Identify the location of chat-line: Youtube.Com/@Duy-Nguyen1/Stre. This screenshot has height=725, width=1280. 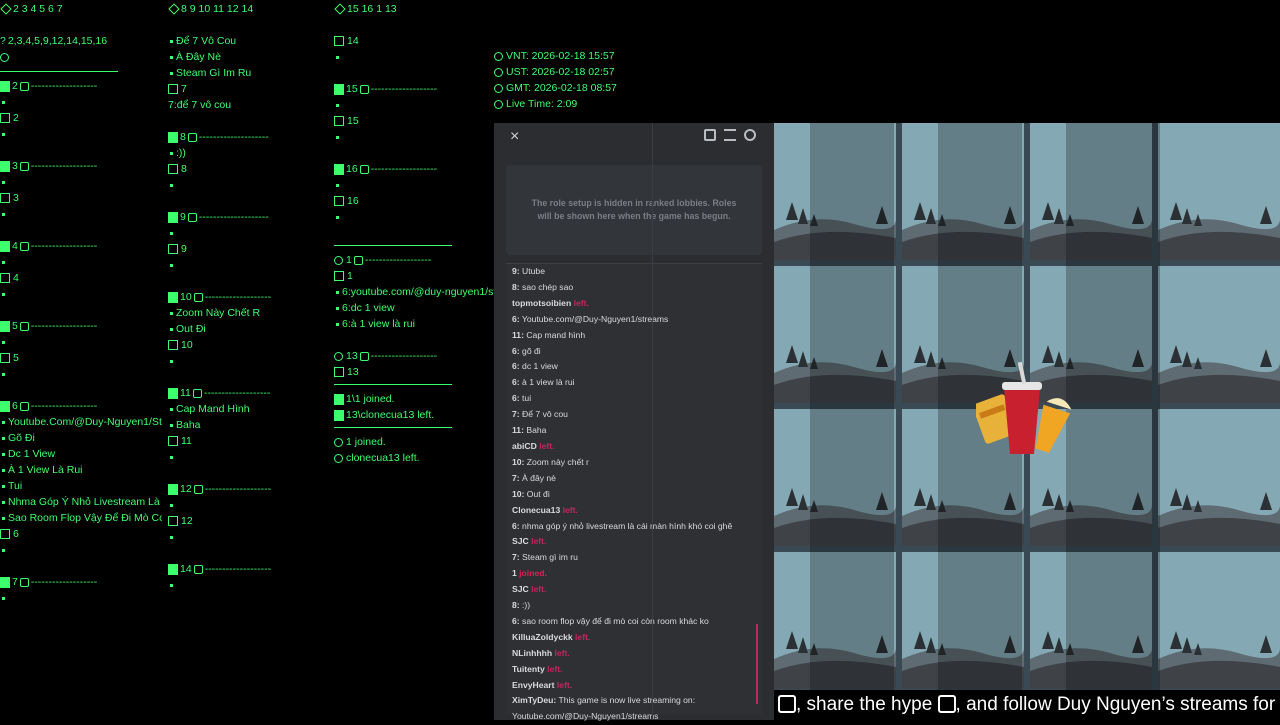
(81, 422).